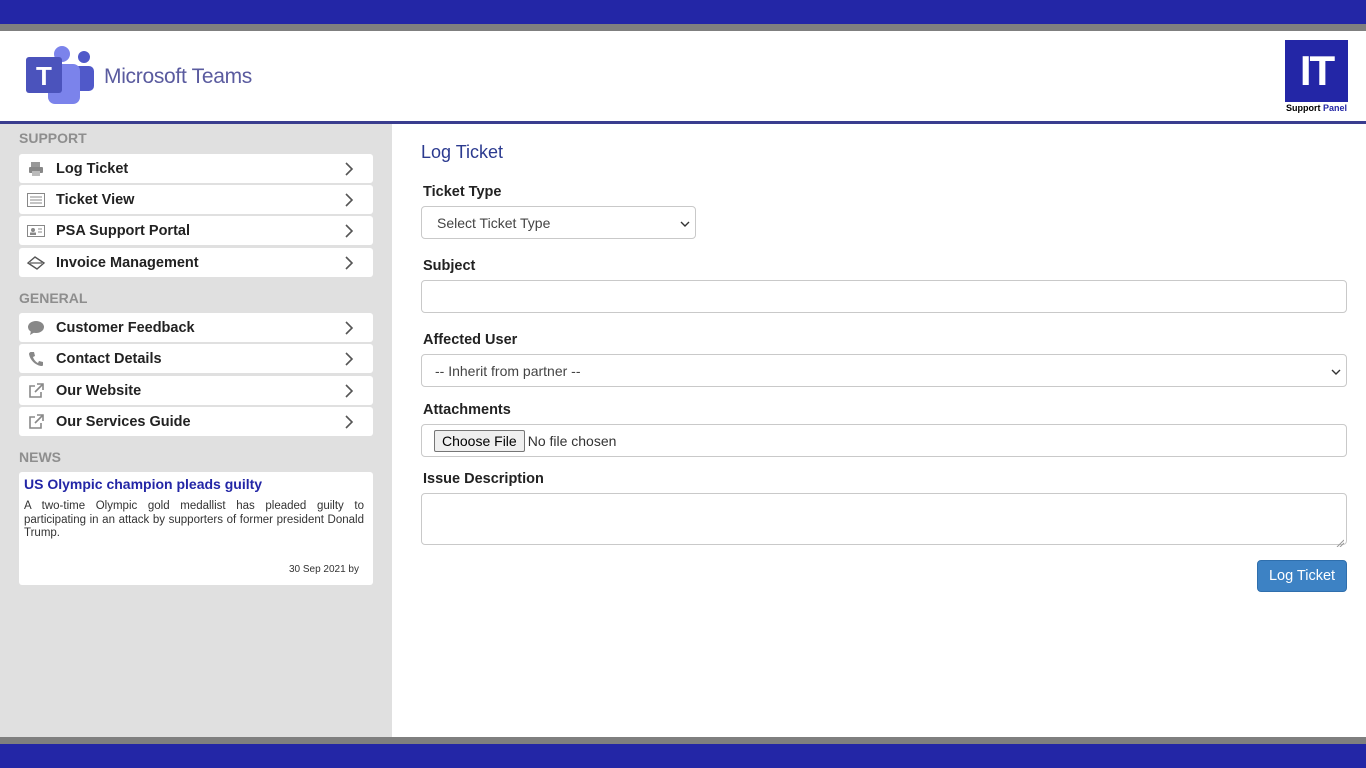 This screenshot has width=1366, height=768. What do you see at coordinates (884, 296) in the screenshot?
I see `subject-input` at bounding box center [884, 296].